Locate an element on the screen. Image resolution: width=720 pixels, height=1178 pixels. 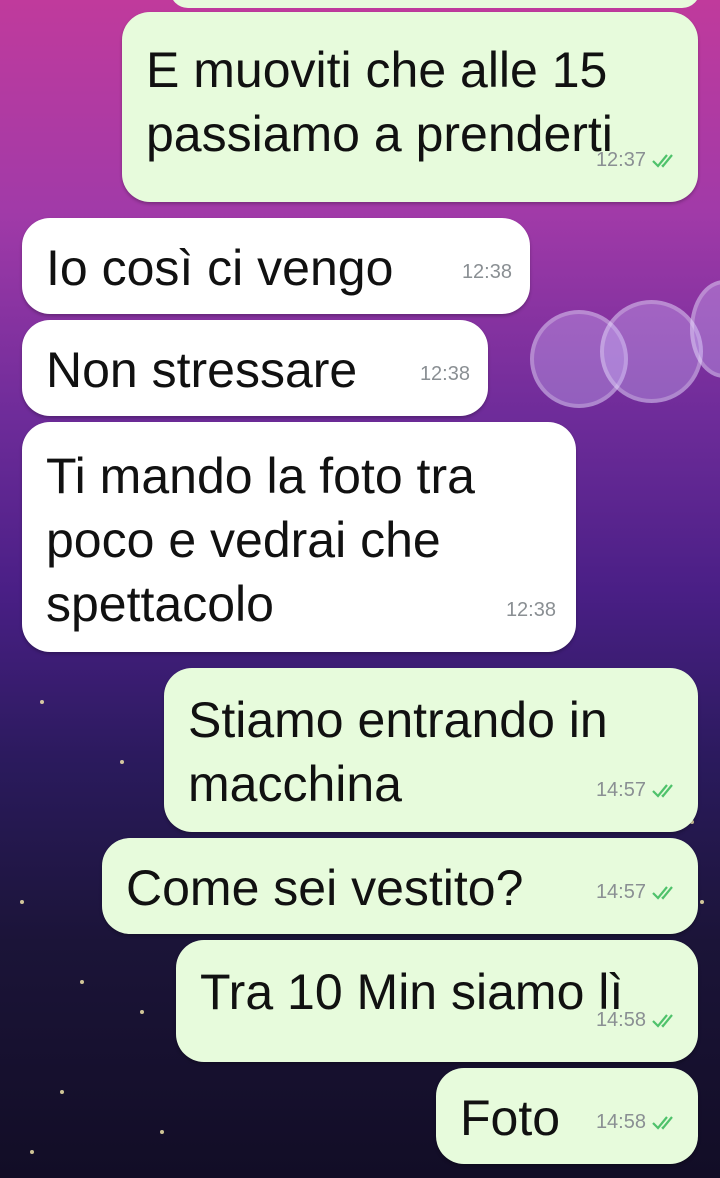
message-text: Non stressare is located at coordinates (202, 370).